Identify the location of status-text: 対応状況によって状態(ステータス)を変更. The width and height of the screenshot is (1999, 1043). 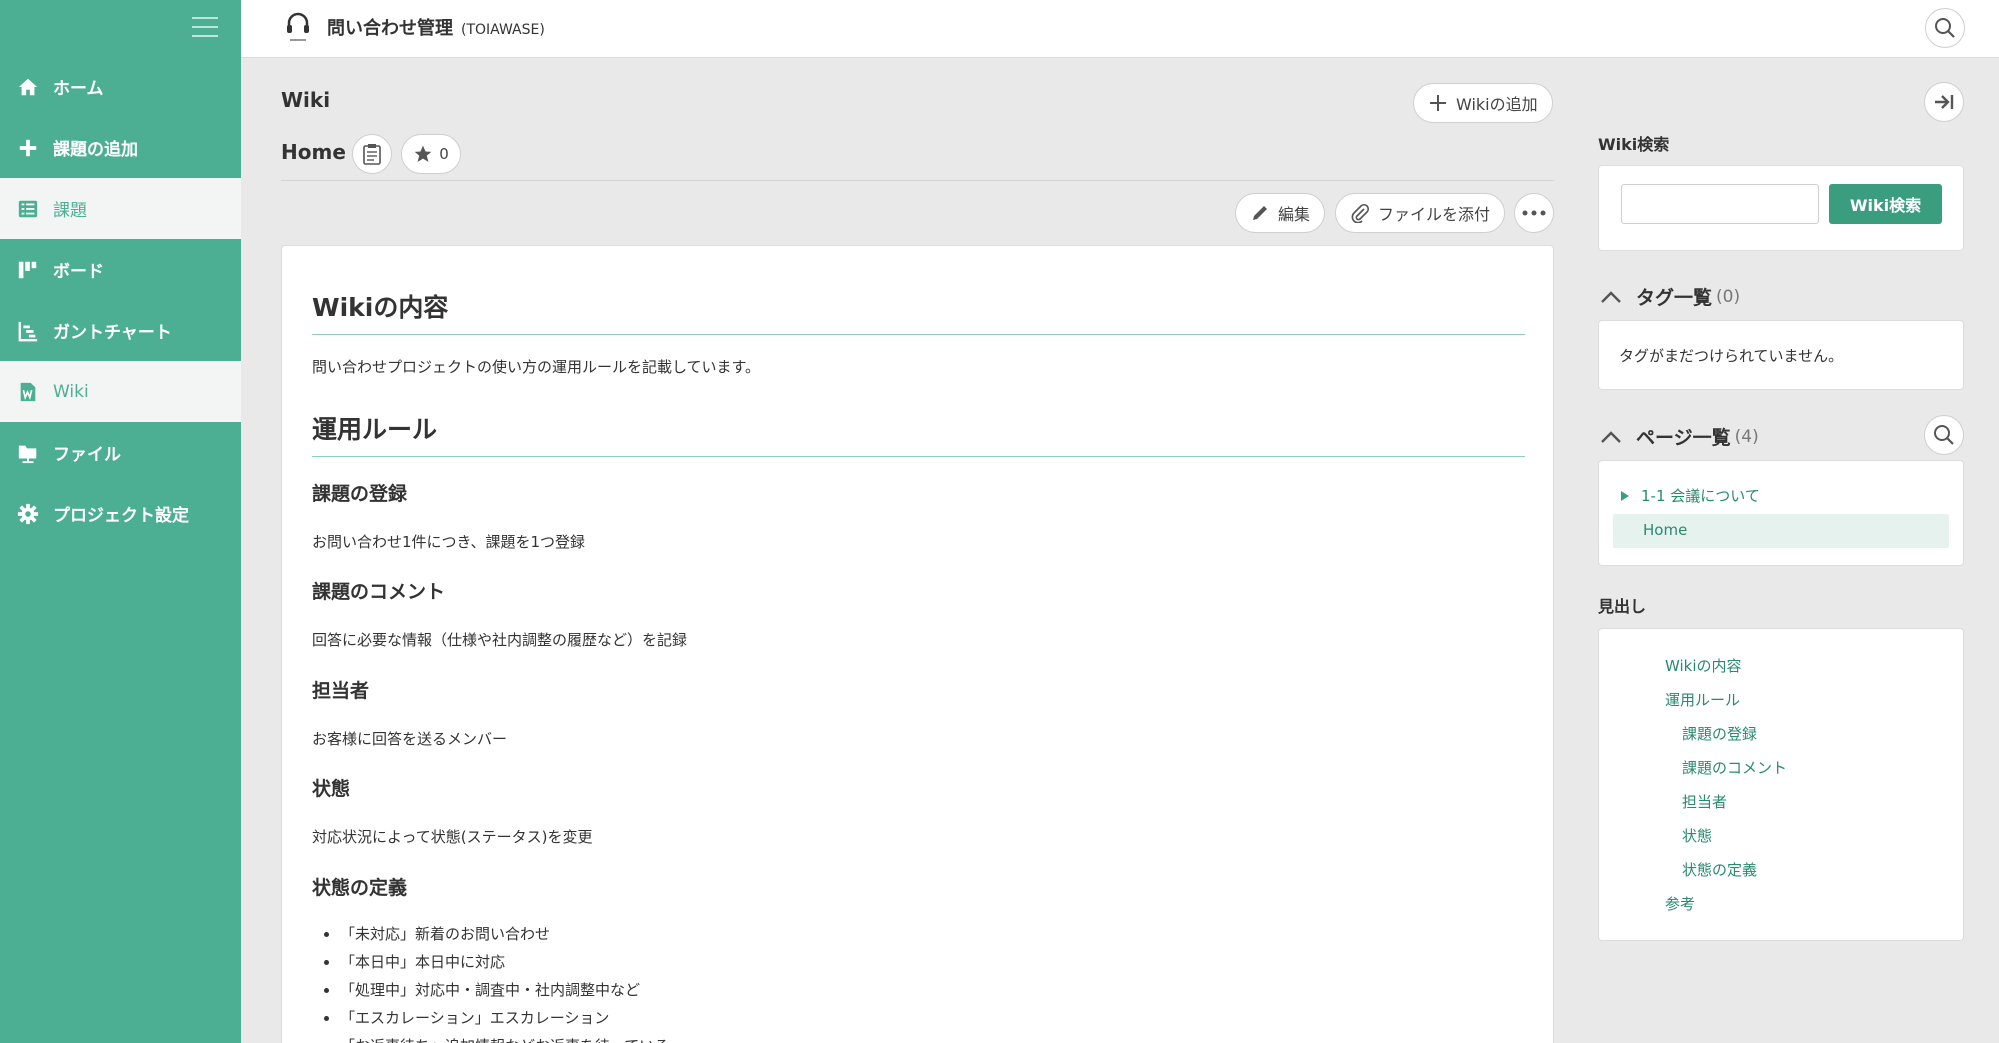
(452, 837).